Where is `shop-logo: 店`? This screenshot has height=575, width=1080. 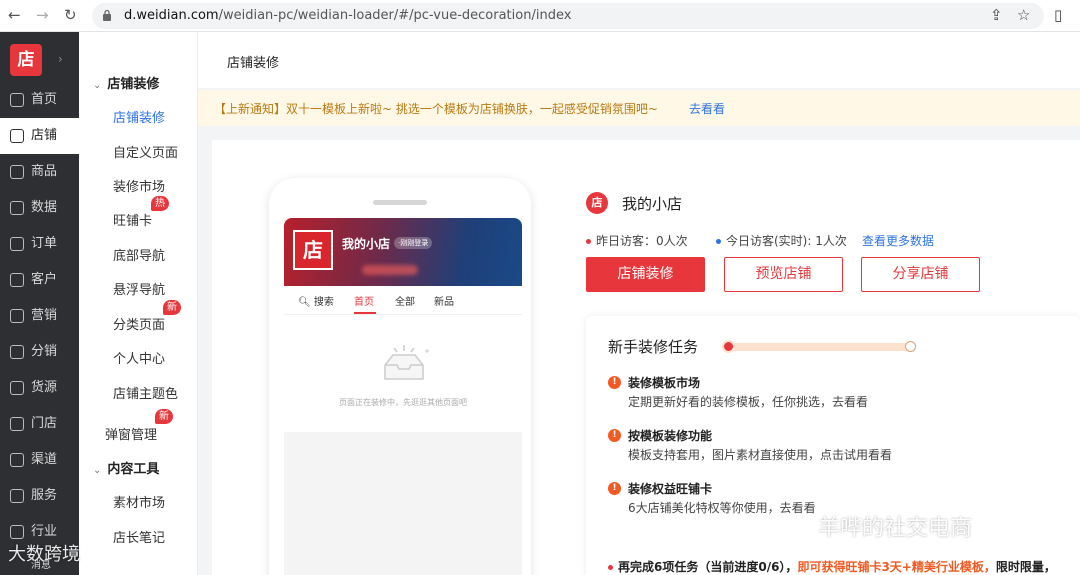 shop-logo: 店 is located at coordinates (313, 250).